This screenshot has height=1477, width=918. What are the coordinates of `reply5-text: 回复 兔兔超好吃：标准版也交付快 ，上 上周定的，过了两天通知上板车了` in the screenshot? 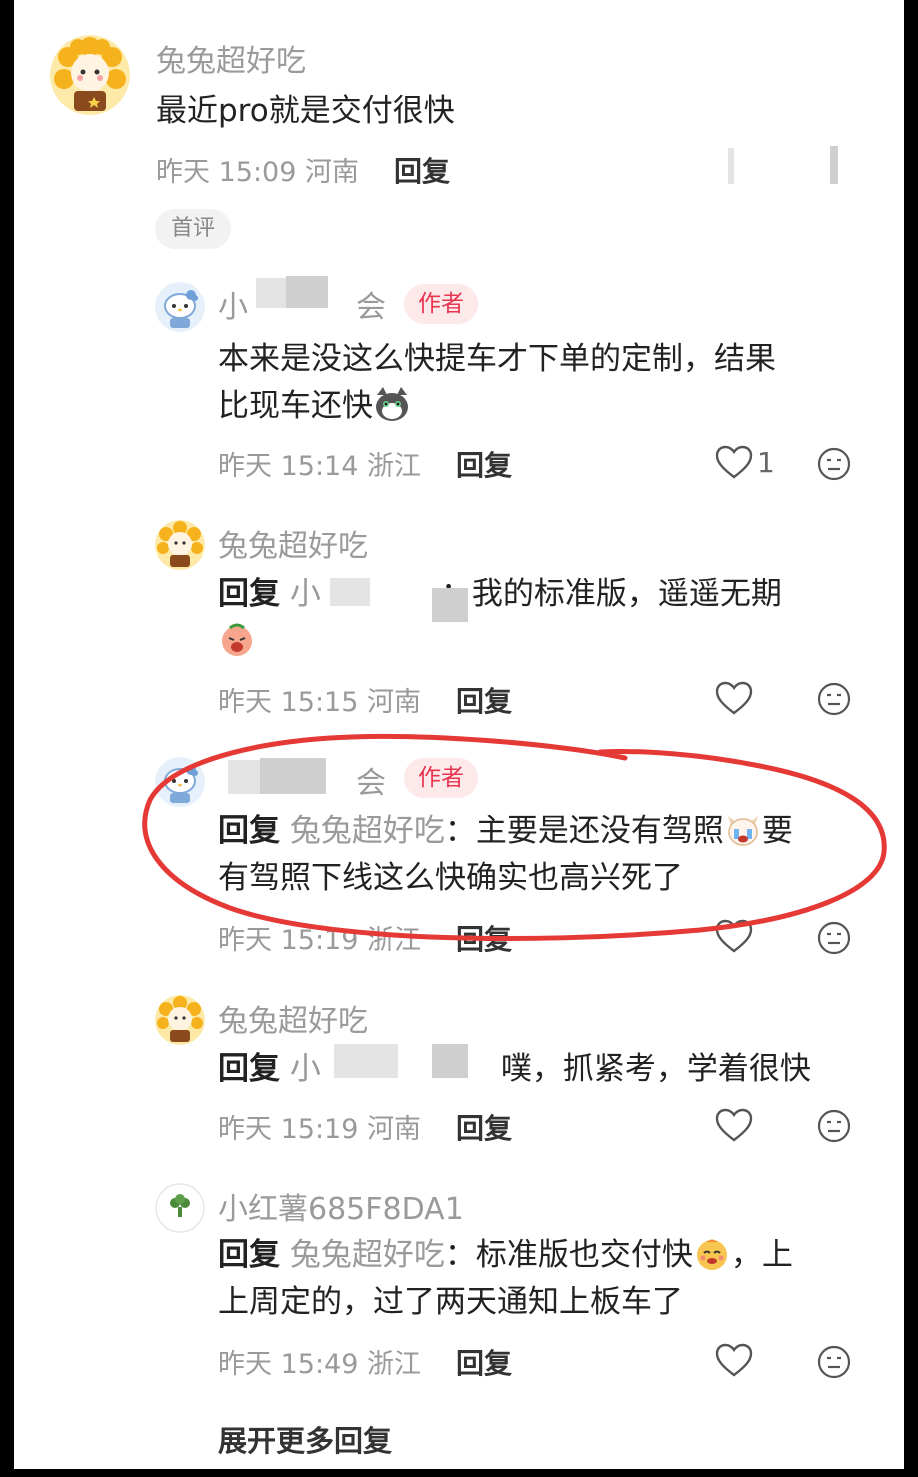 It's located at (548, 1279).